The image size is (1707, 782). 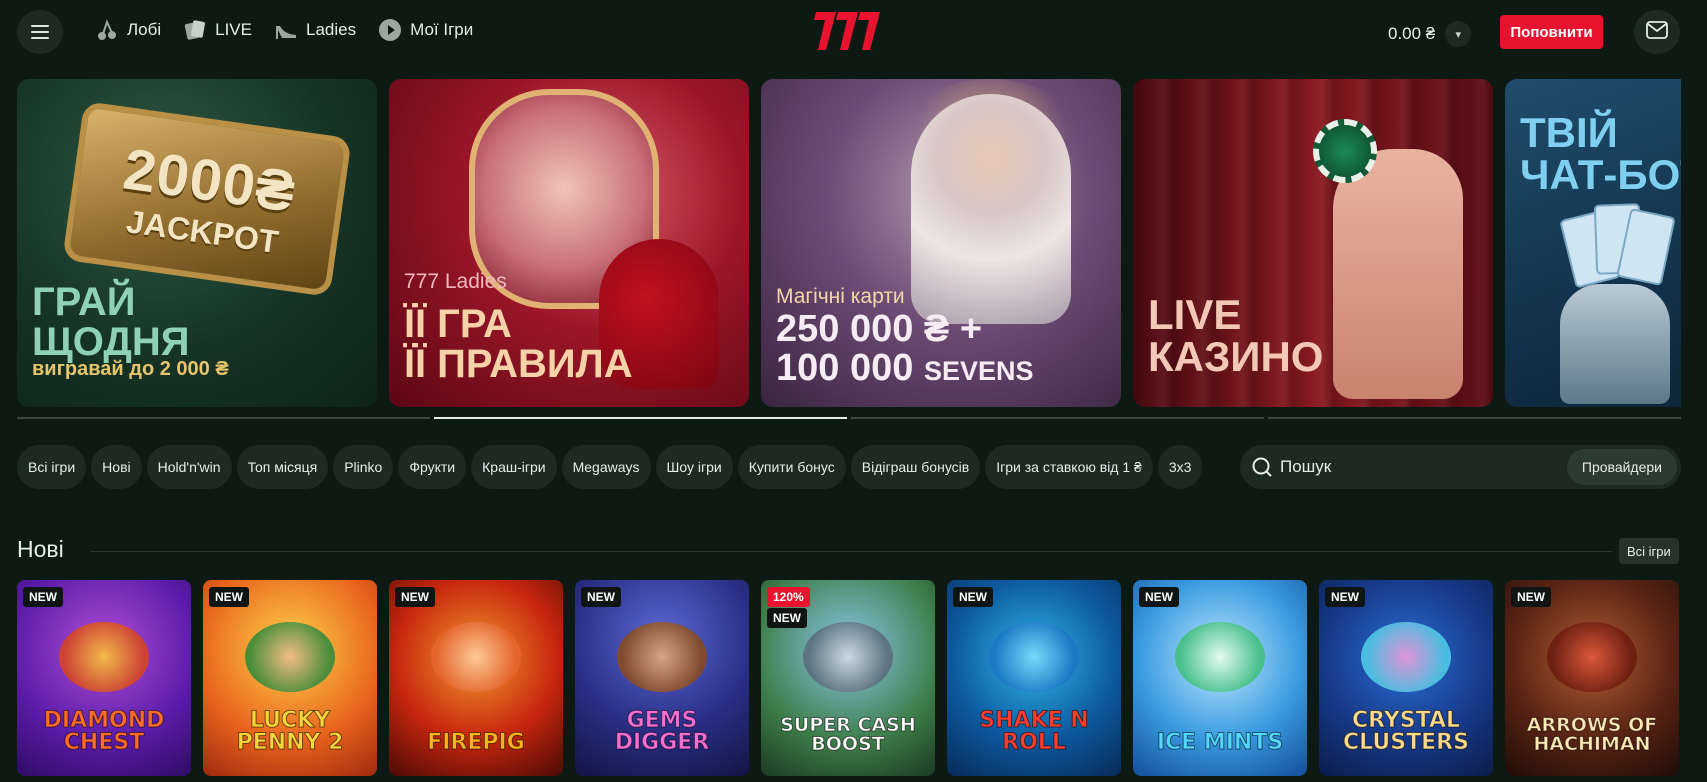 What do you see at coordinates (1398, 274) in the screenshot?
I see `hand-image` at bounding box center [1398, 274].